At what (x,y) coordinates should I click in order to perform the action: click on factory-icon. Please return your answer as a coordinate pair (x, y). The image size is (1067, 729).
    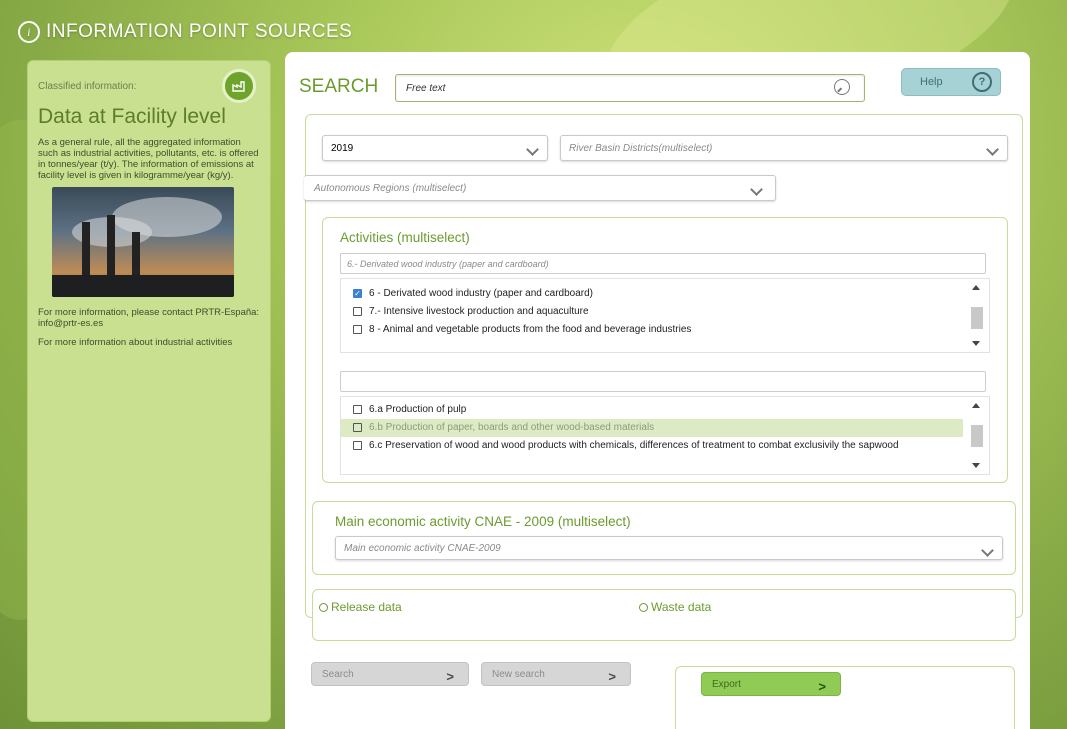
    Looking at the image, I should click on (239, 86).